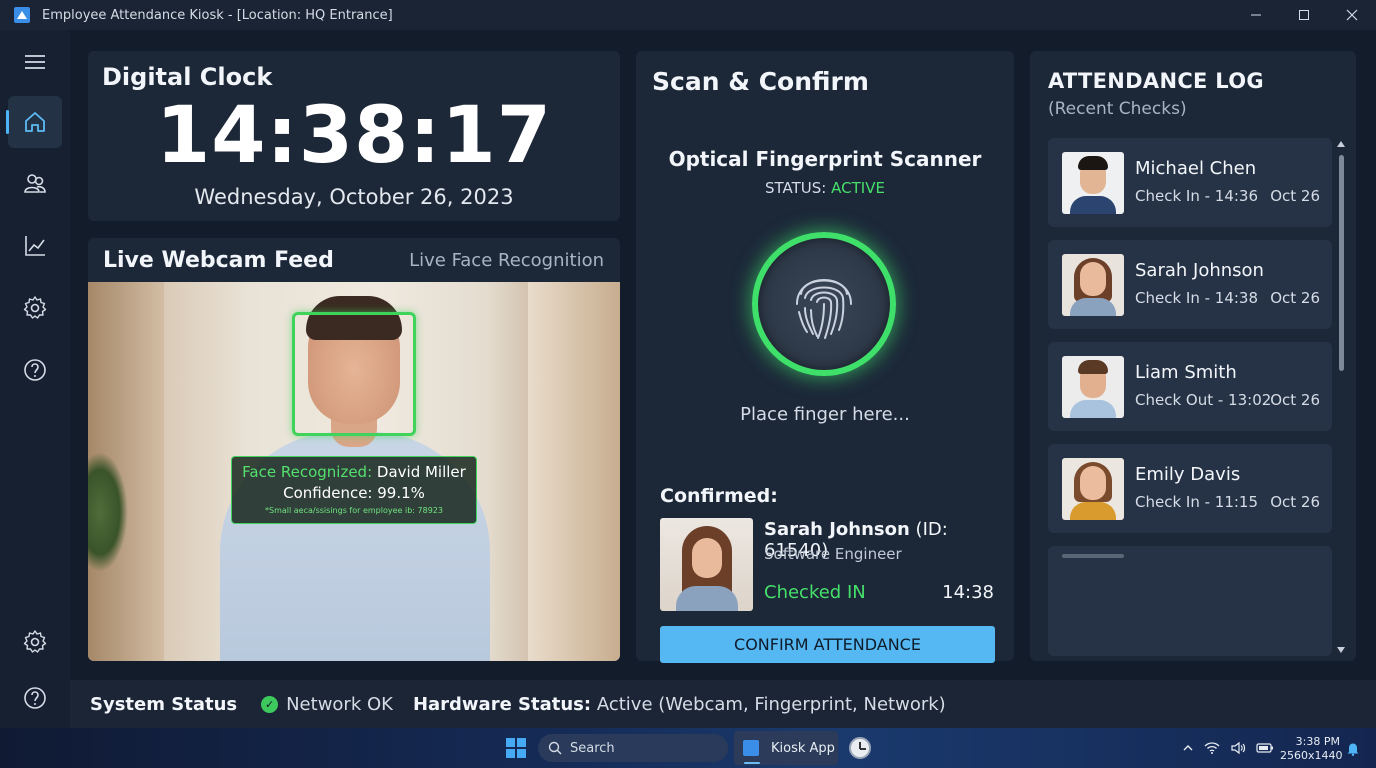 Image resolution: width=1376 pixels, height=768 pixels. I want to click on hamburger-menu-icon, so click(35, 62).